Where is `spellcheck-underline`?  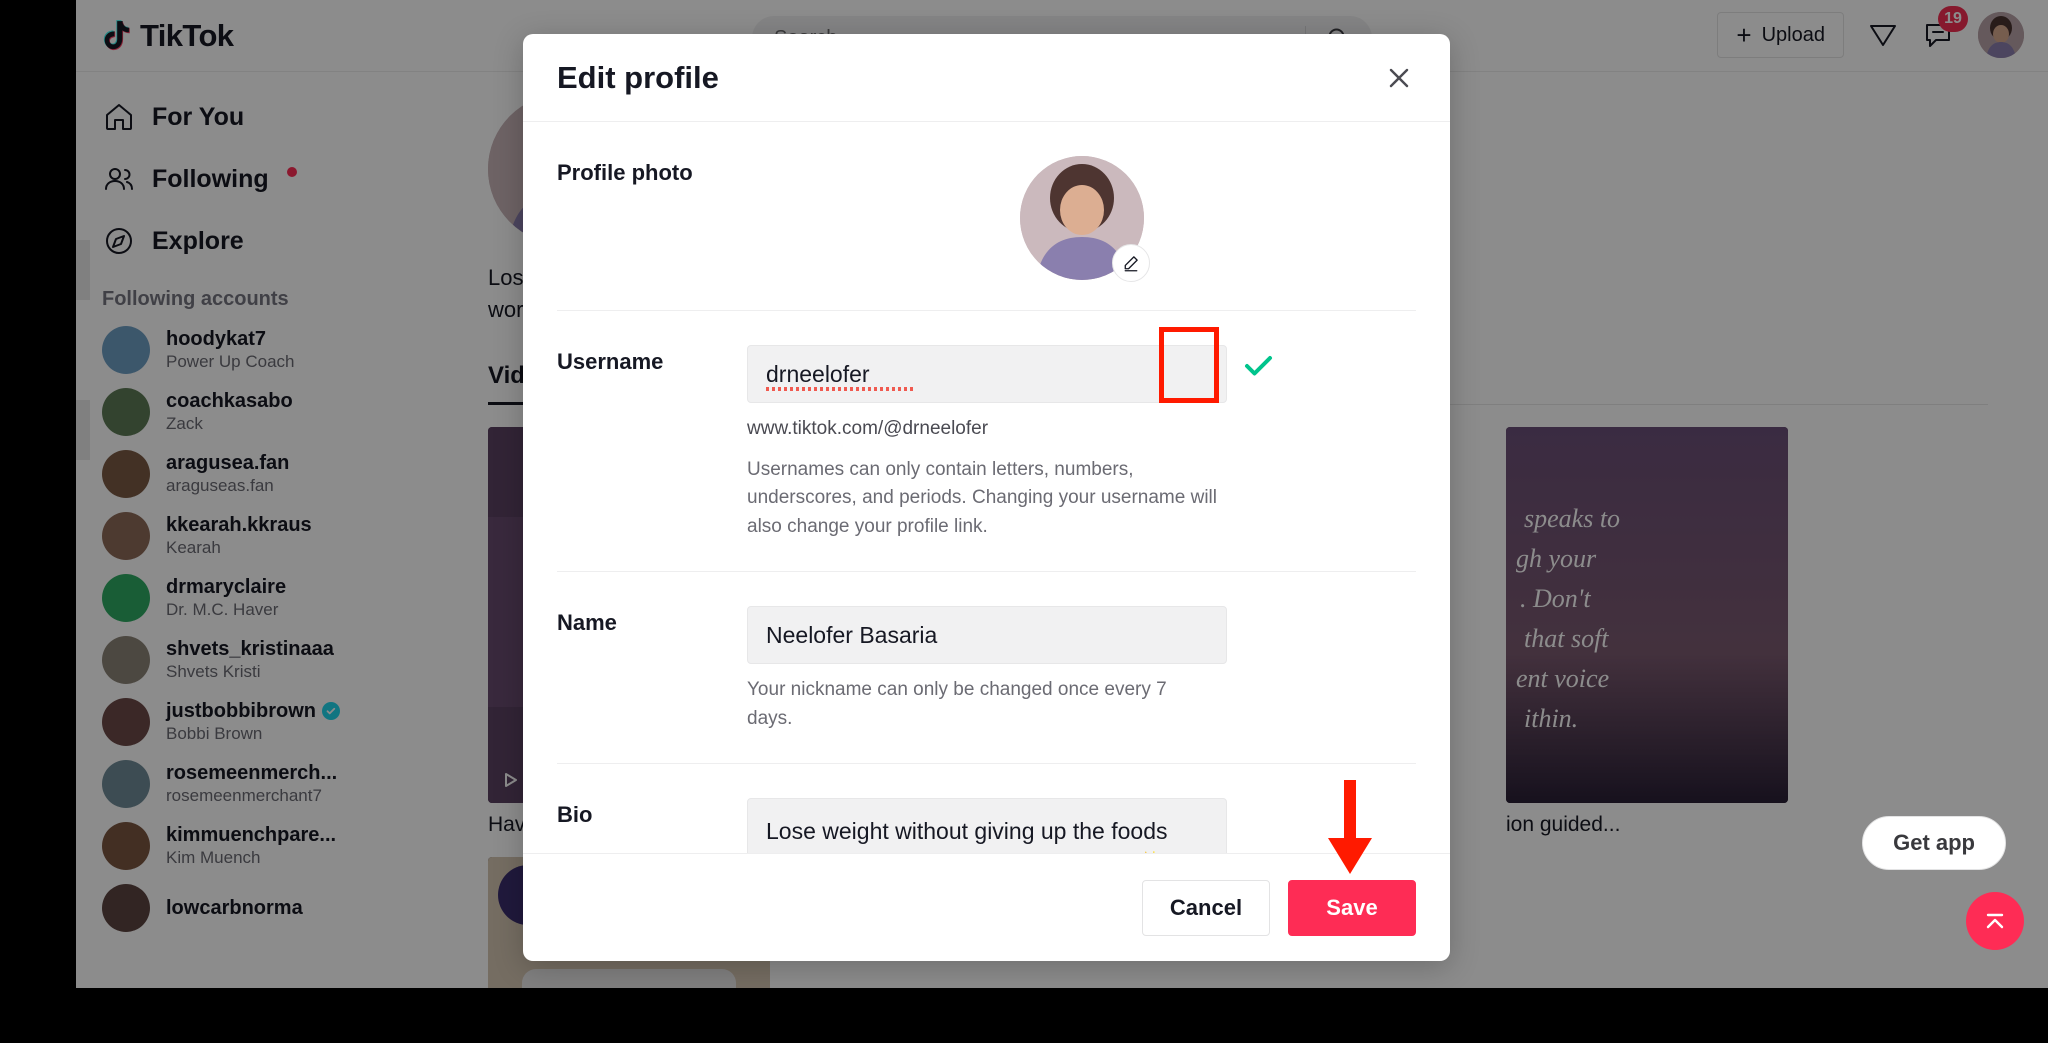
spellcheck-underline is located at coordinates (840, 389).